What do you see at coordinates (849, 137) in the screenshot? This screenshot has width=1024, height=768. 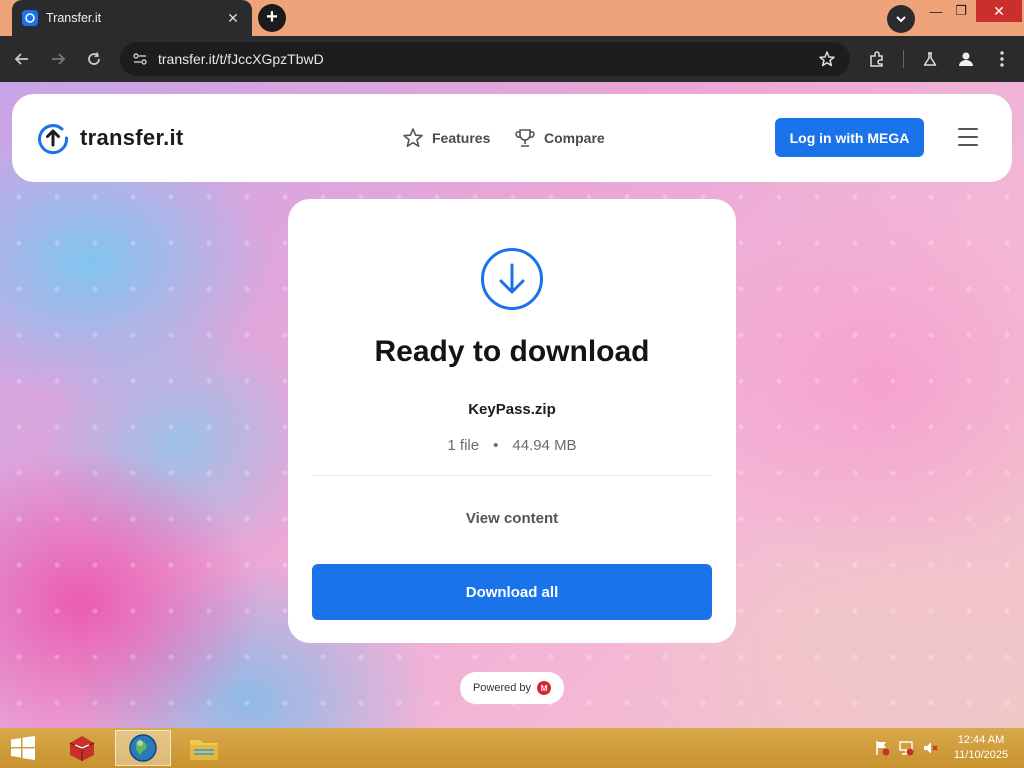 I see `login-mega-button: Log in with MEGA` at bounding box center [849, 137].